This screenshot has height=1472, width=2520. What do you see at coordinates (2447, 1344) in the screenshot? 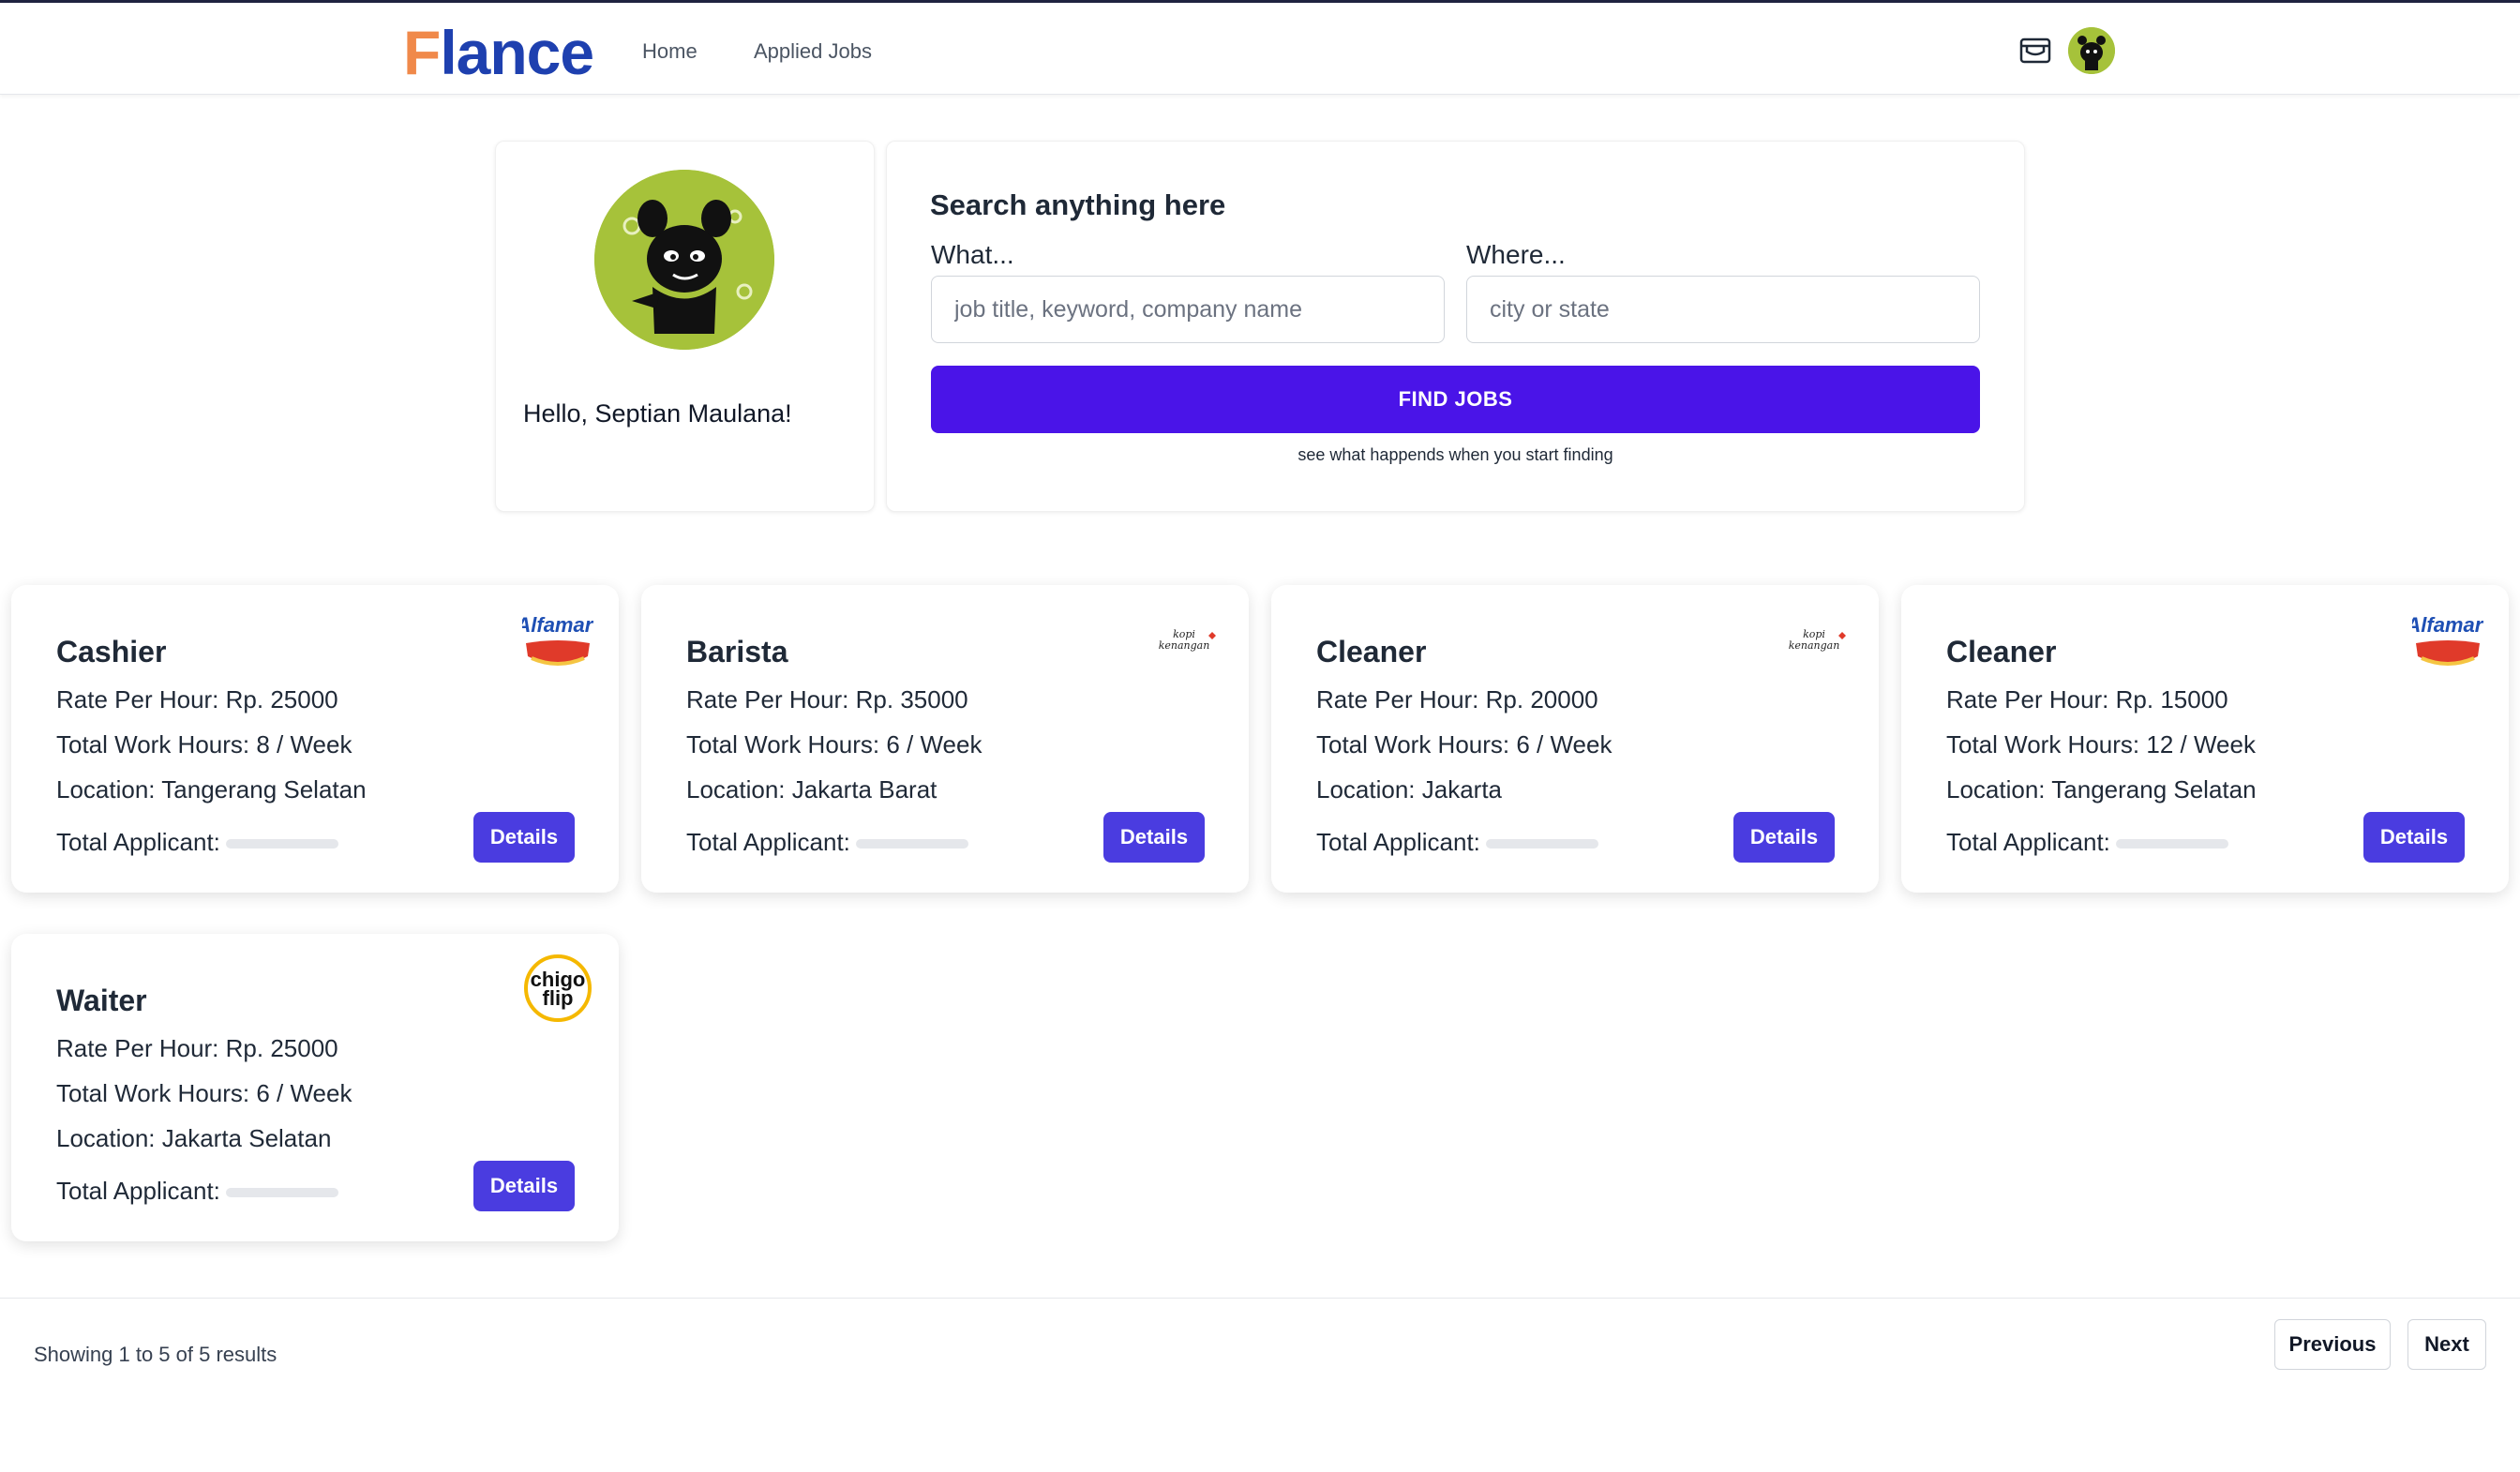
I see `next-page-button: Next` at bounding box center [2447, 1344].